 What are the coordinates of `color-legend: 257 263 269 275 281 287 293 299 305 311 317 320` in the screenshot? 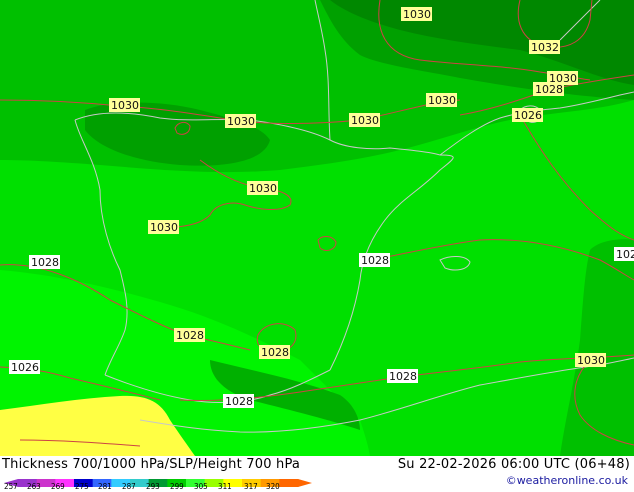 It's located at (165, 482).